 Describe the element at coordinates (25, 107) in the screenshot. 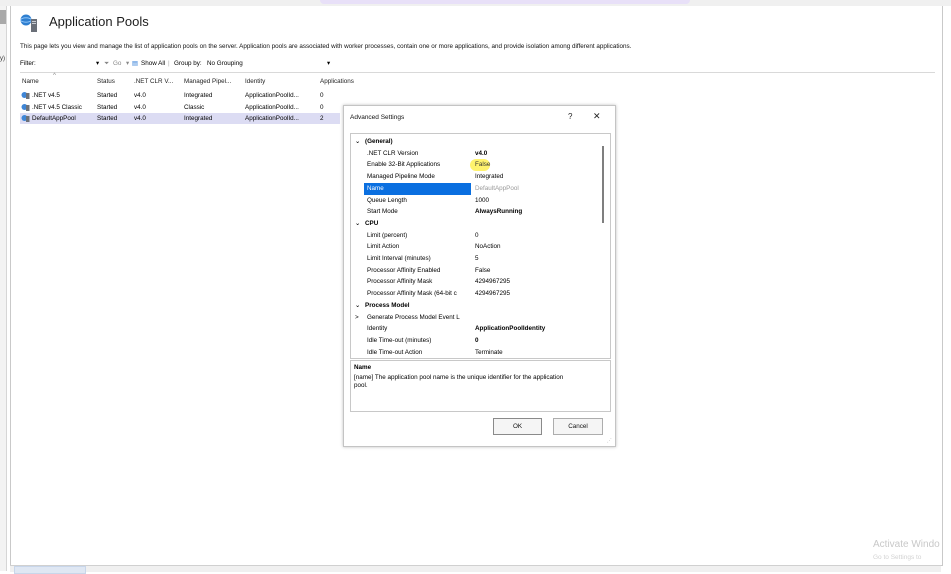

I see `app-pool-icon` at that location.